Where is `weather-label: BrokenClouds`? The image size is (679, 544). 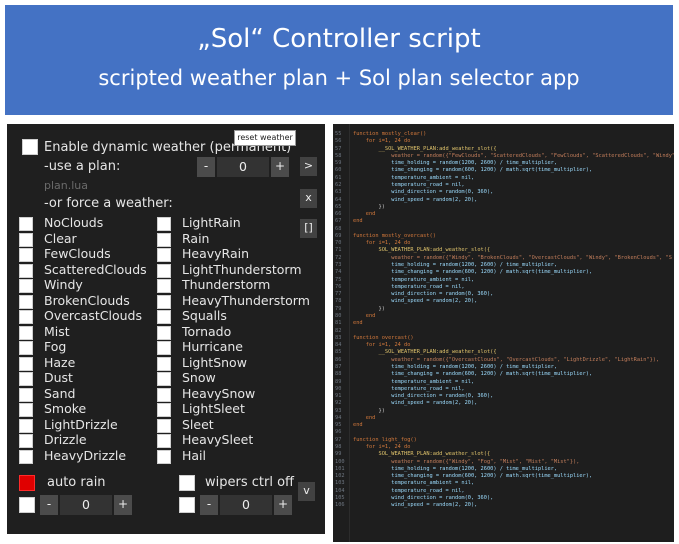 weather-label: BrokenClouds is located at coordinates (87, 300).